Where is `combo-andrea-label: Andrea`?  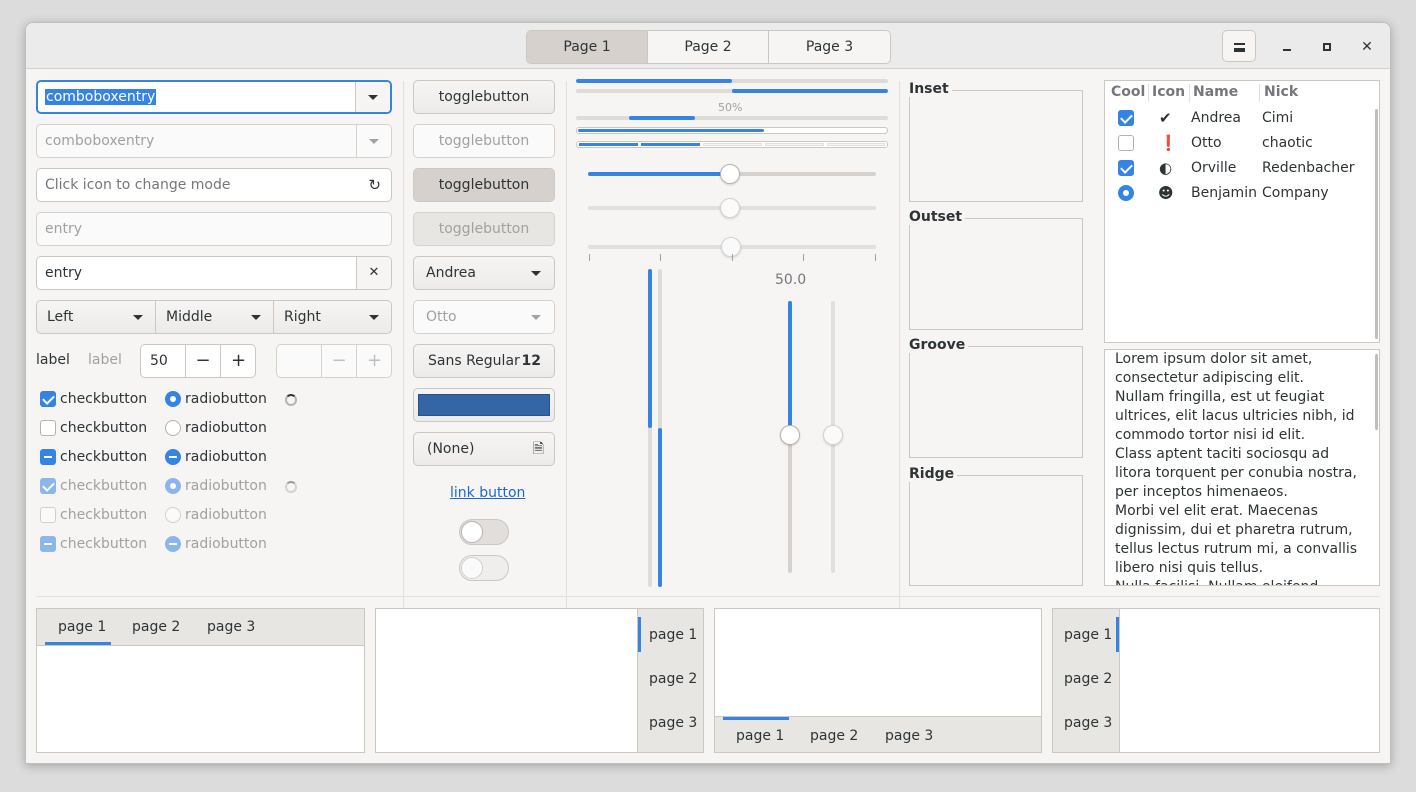 combo-andrea-label: Andrea is located at coordinates (451, 273).